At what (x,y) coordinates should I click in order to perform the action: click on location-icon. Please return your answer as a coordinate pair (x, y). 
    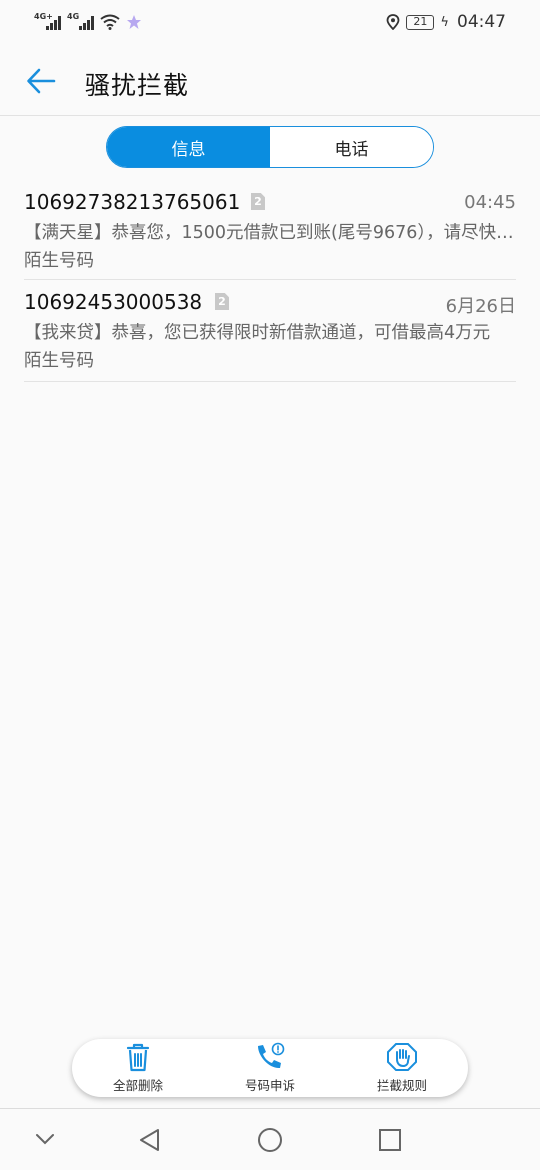
    Looking at the image, I should click on (393, 22).